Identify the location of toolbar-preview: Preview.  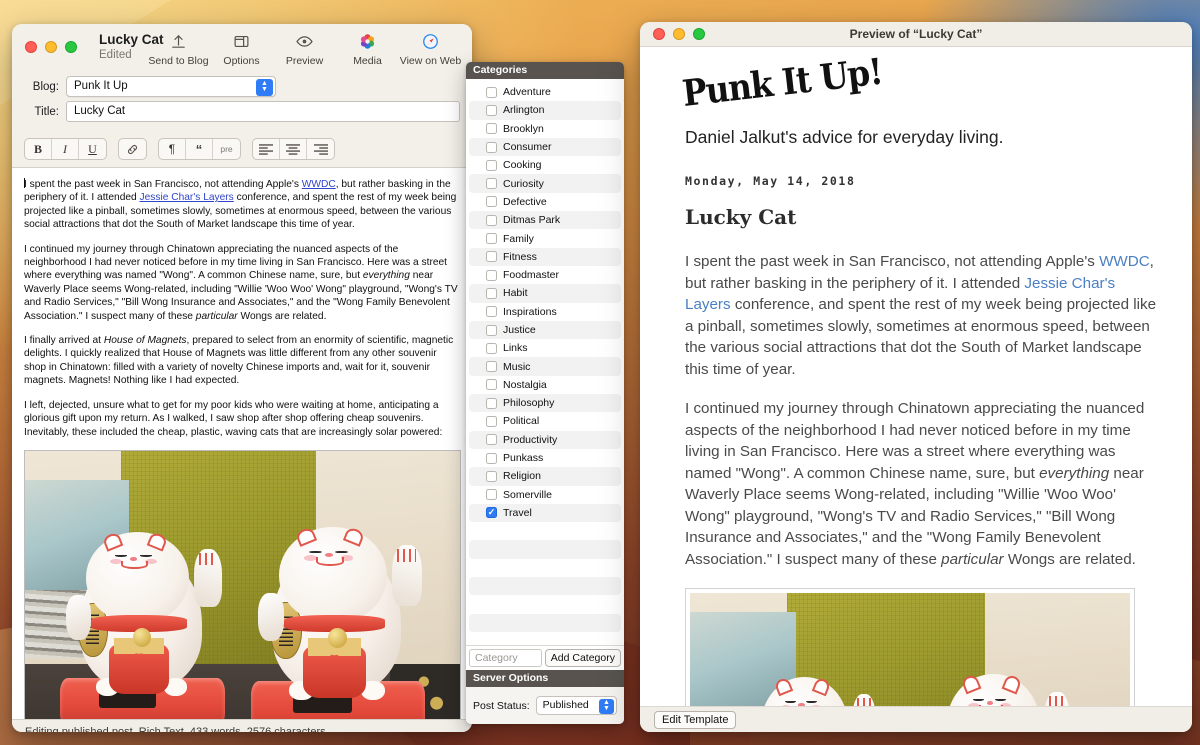
(304, 49).